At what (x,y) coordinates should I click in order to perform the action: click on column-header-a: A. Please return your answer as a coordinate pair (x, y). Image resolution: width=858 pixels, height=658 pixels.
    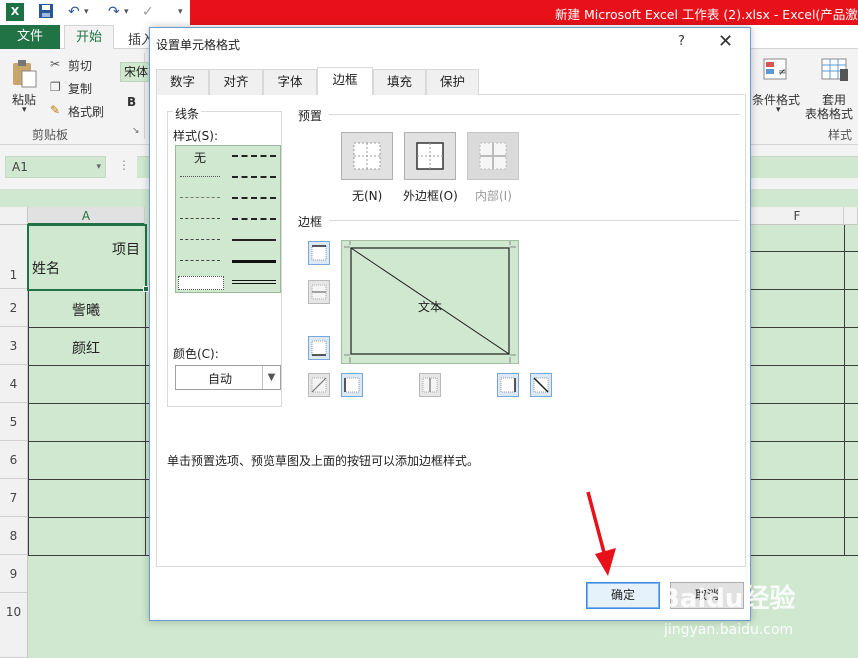
    Looking at the image, I should click on (86, 216).